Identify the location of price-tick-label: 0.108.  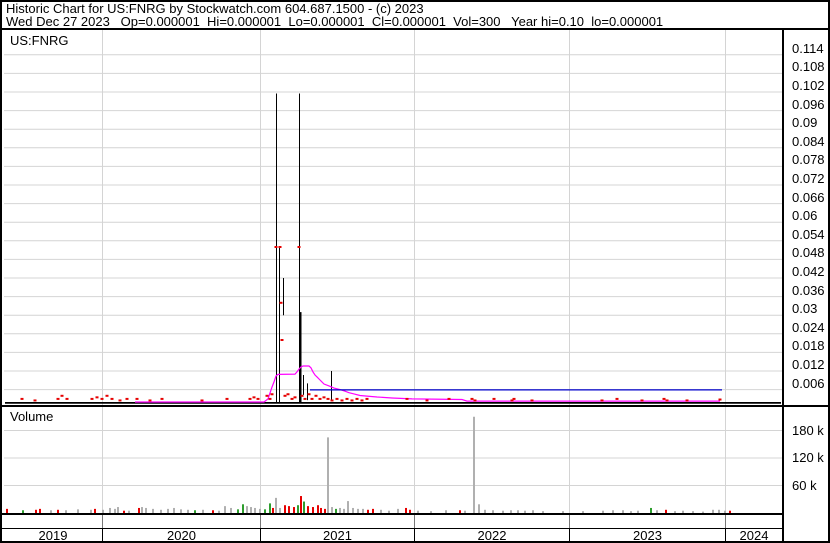
(808, 67).